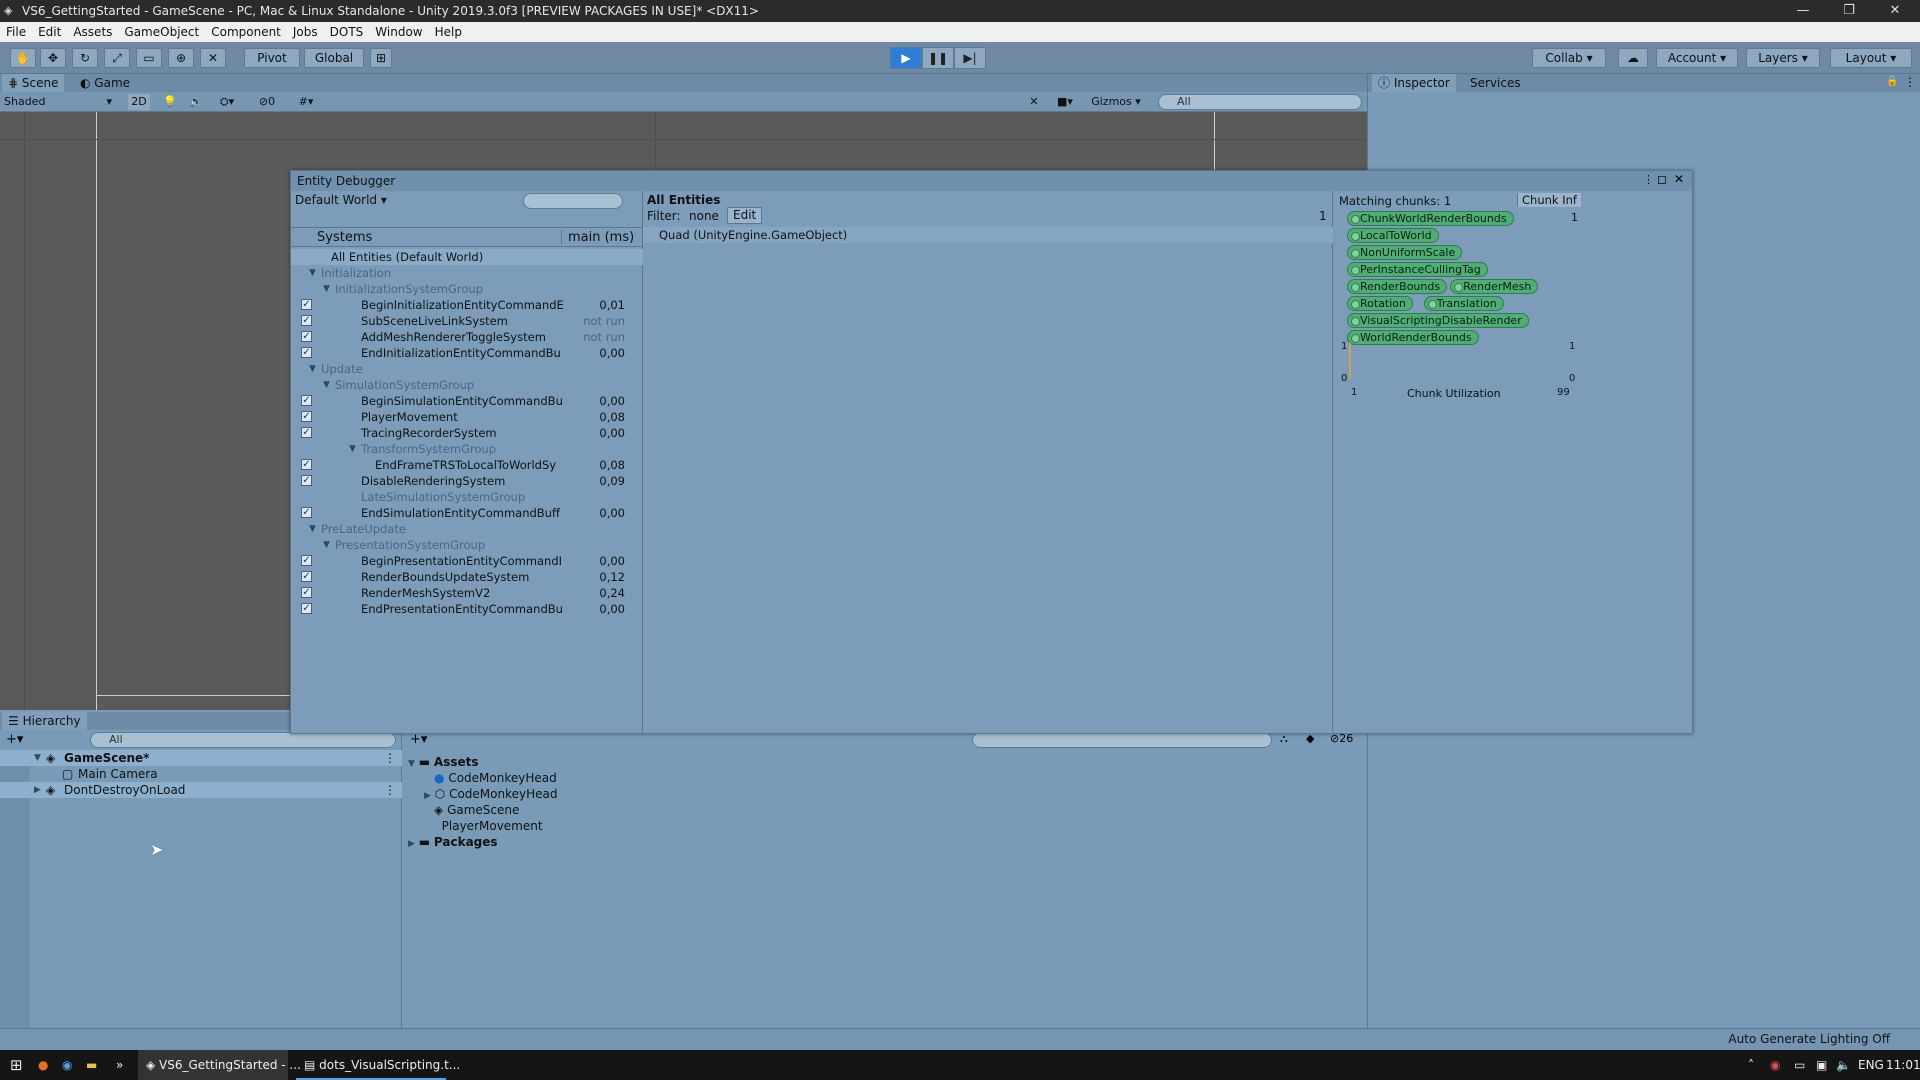 The width and height of the screenshot is (1920, 1080). What do you see at coordinates (1034, 102) in the screenshot?
I see `tools-icon: ✕` at bounding box center [1034, 102].